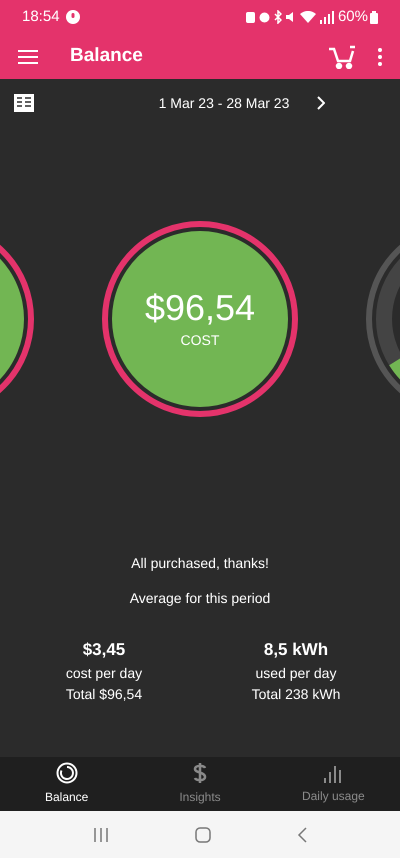 The height and width of the screenshot is (858, 400). Describe the element at coordinates (67, 773) in the screenshot. I see `ring-icon` at that location.